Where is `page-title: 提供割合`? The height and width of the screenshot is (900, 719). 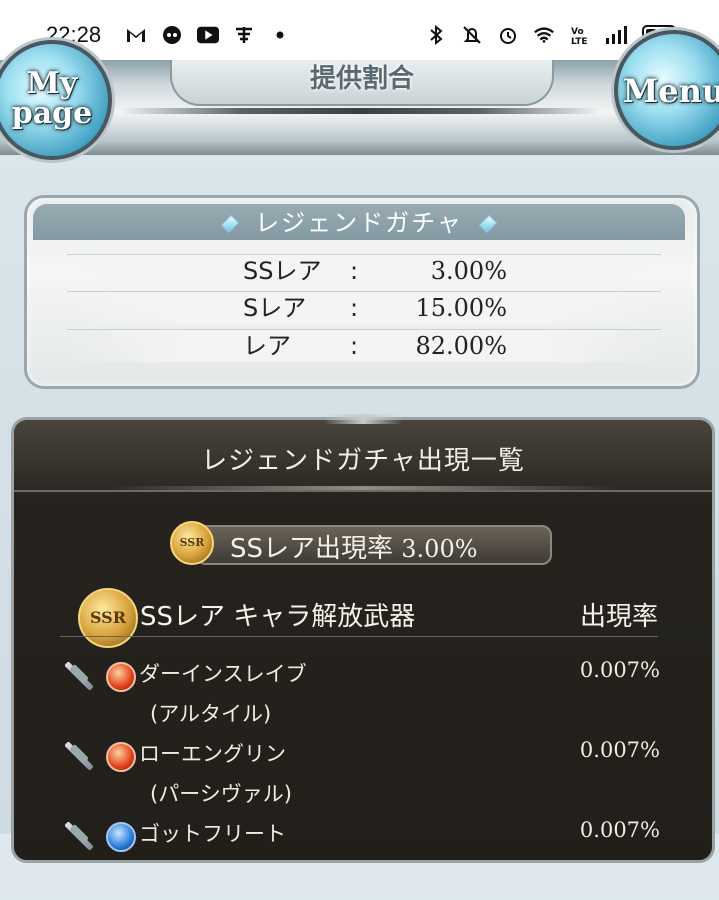
page-title: 提供割合 is located at coordinates (361, 79).